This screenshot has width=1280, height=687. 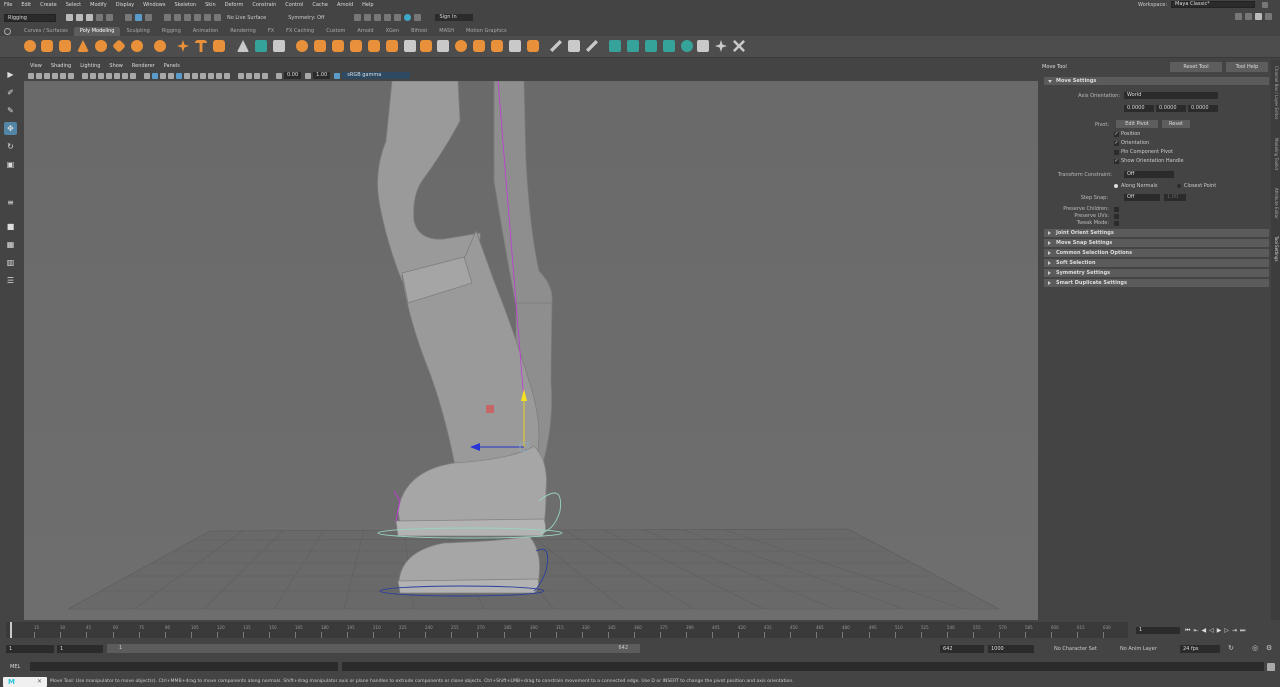 What do you see at coordinates (93, 75) in the screenshot?
I see `film-gate-icon` at bounding box center [93, 75].